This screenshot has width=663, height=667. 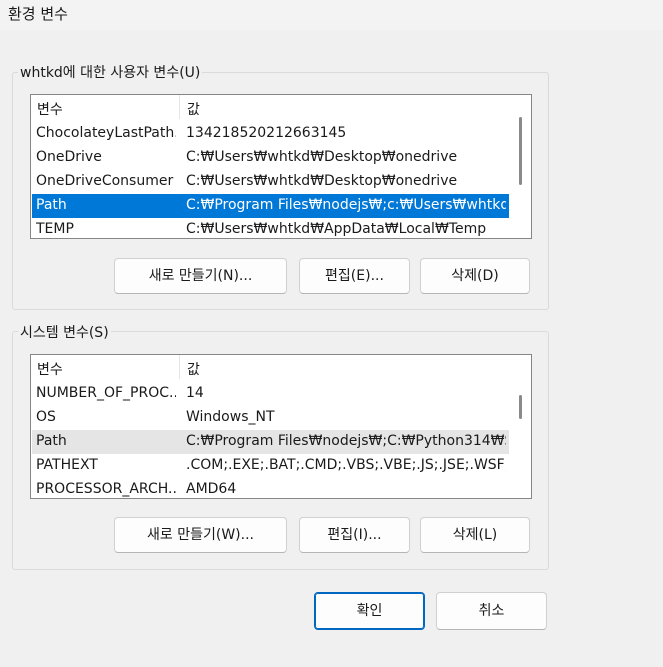 I want to click on variable-name: OneDrive, so click(x=69, y=157).